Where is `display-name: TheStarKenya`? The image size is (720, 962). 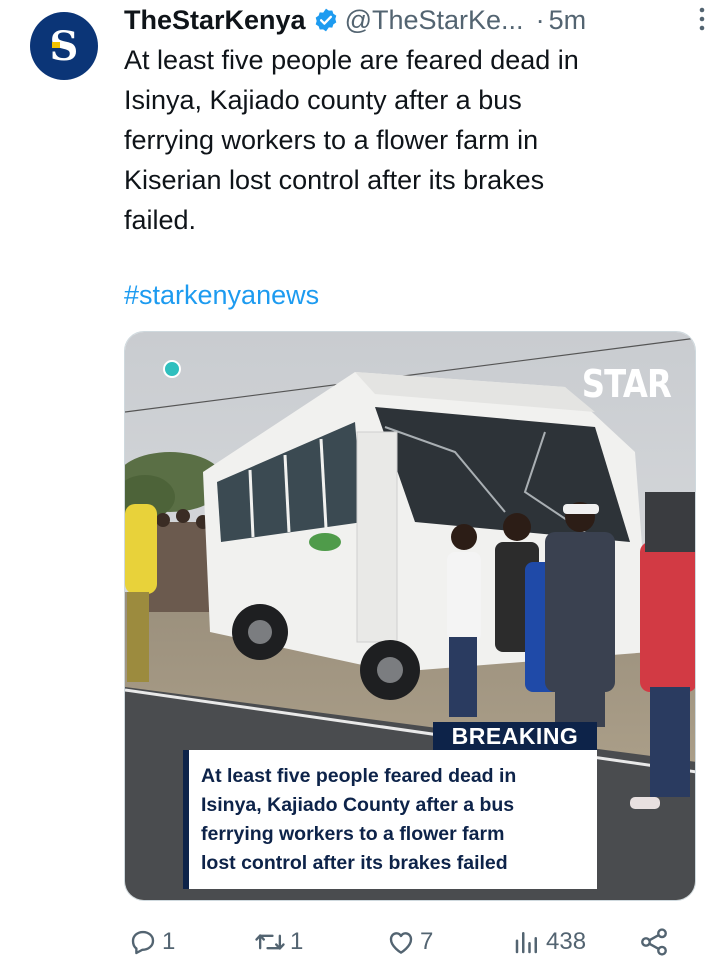 display-name: TheStarKenya is located at coordinates (215, 20).